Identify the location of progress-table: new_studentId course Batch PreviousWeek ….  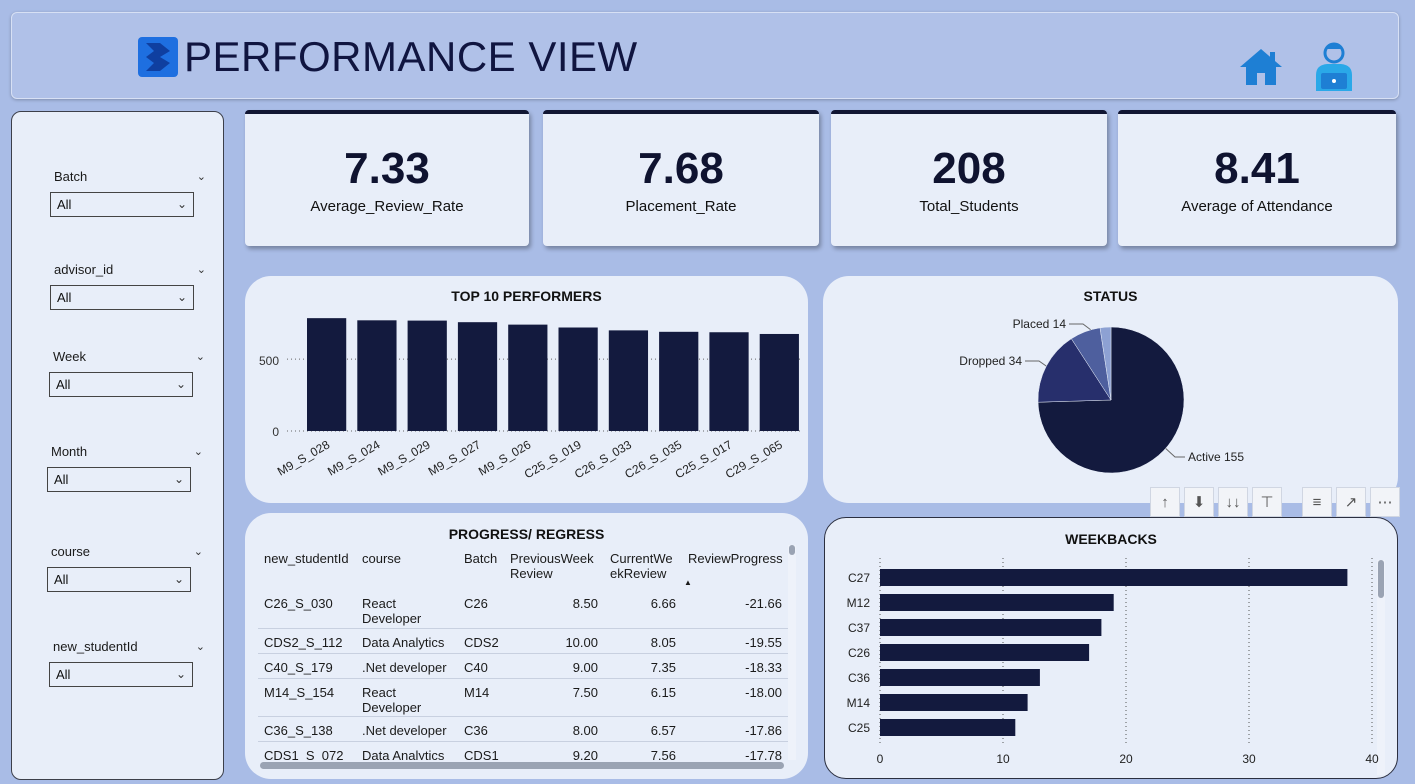
(523, 652).